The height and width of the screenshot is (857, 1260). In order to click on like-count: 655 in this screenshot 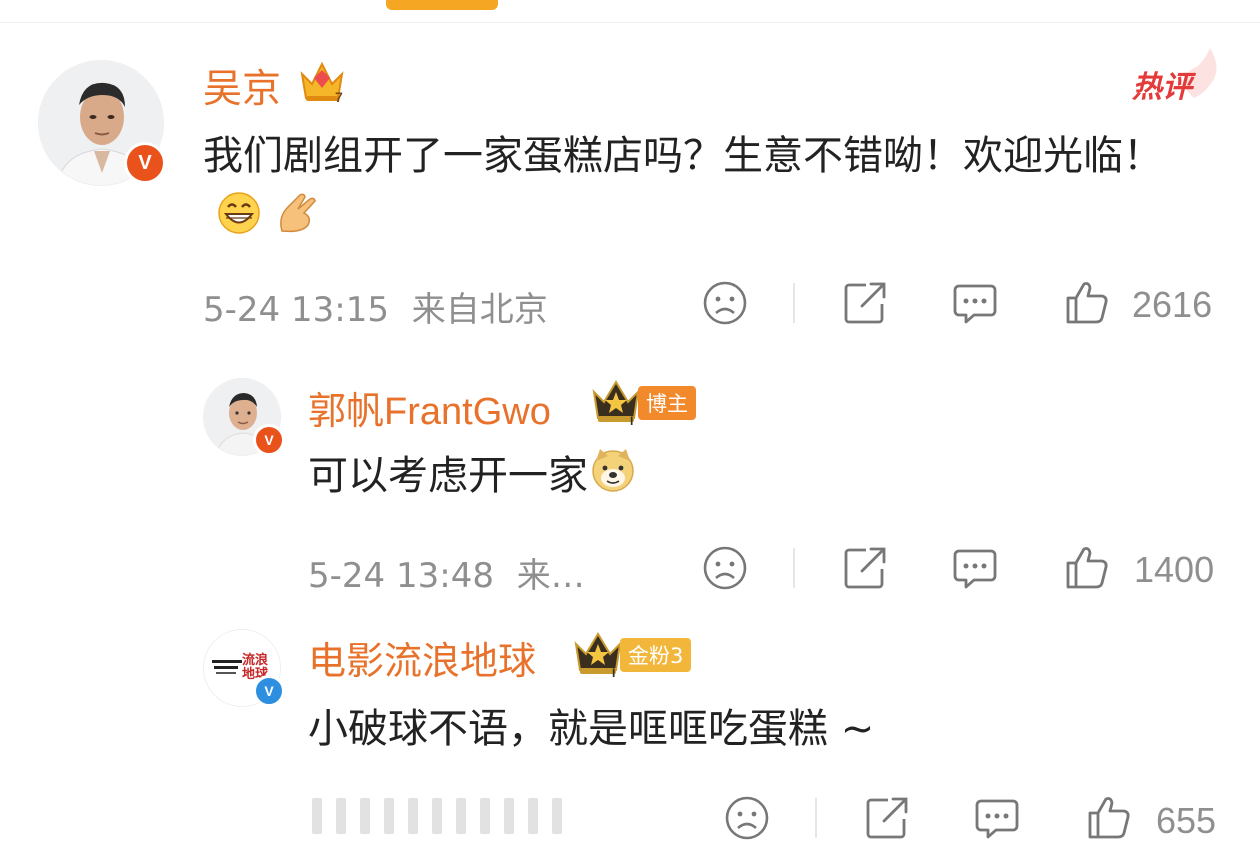, I will do `click(1186, 820)`.